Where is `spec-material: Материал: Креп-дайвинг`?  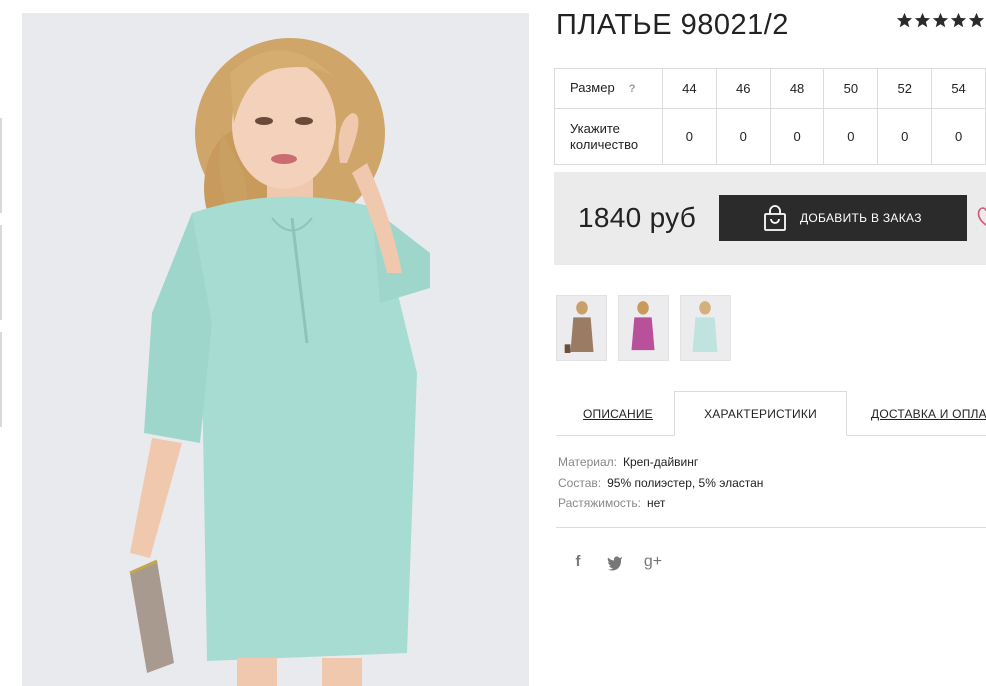 spec-material: Материал: Креп-дайвинг is located at coordinates (628, 462).